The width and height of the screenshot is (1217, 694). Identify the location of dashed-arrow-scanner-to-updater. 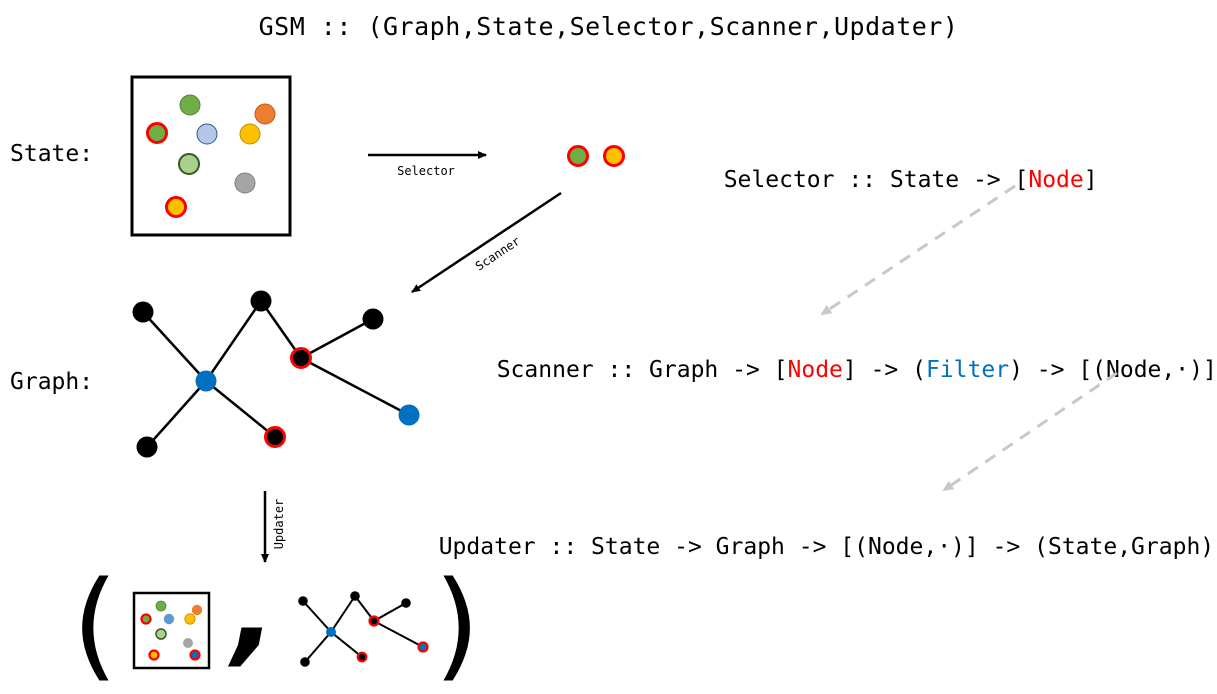
(1030, 431).